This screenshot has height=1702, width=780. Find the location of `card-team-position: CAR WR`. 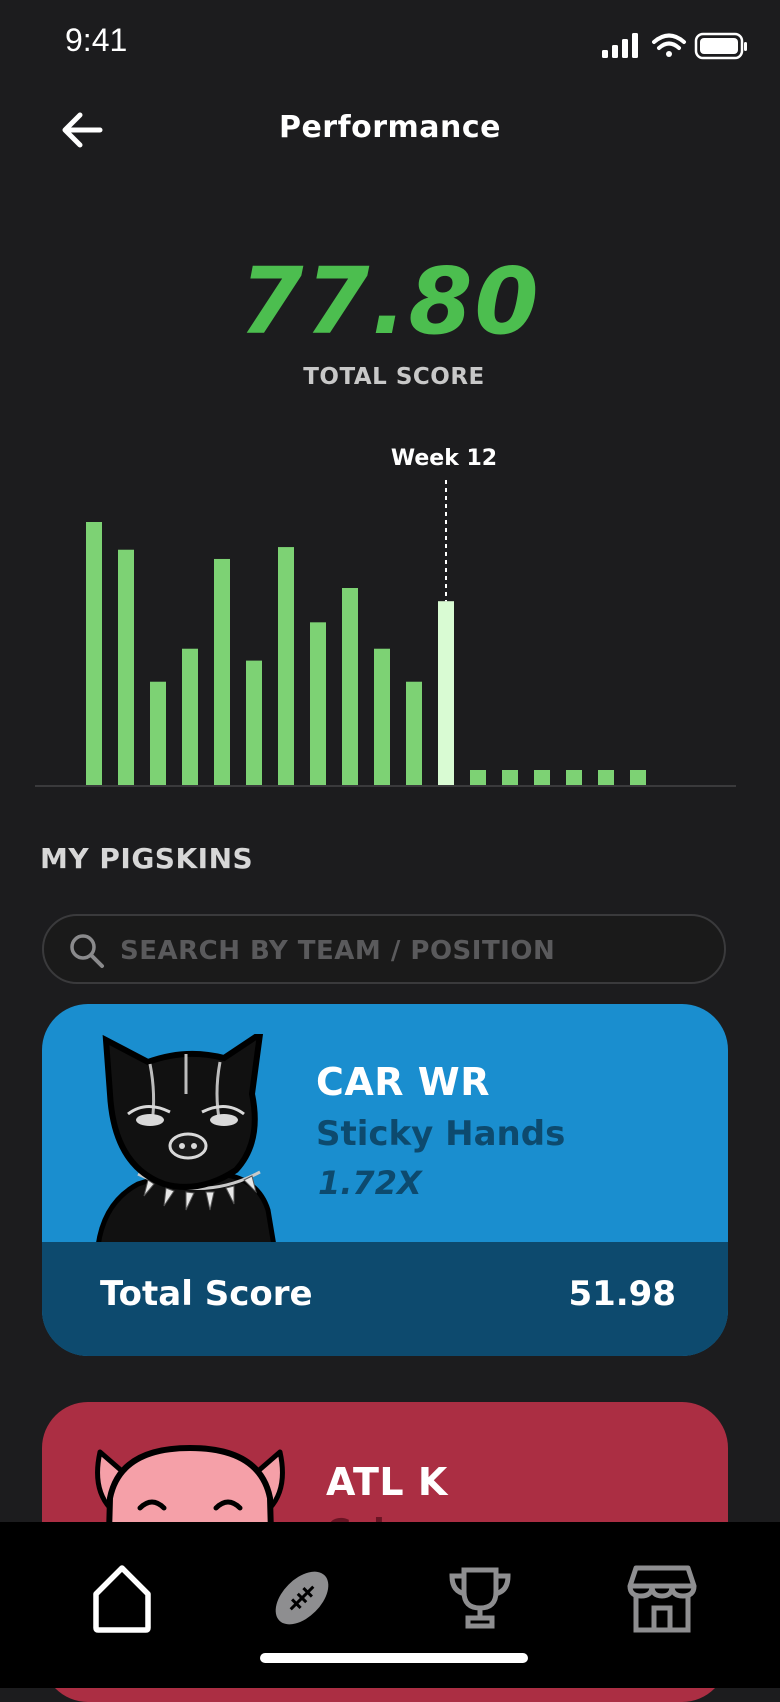

card-team-position: CAR WR is located at coordinates (403, 1082).